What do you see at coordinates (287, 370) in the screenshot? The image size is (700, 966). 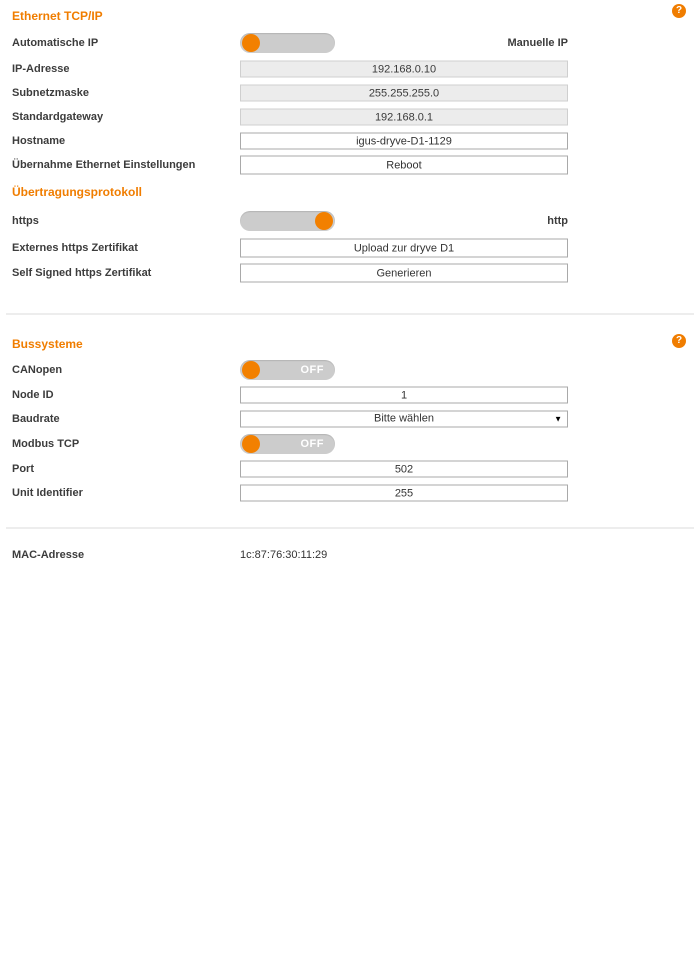 I see `canopen-toggle: OFF` at bounding box center [287, 370].